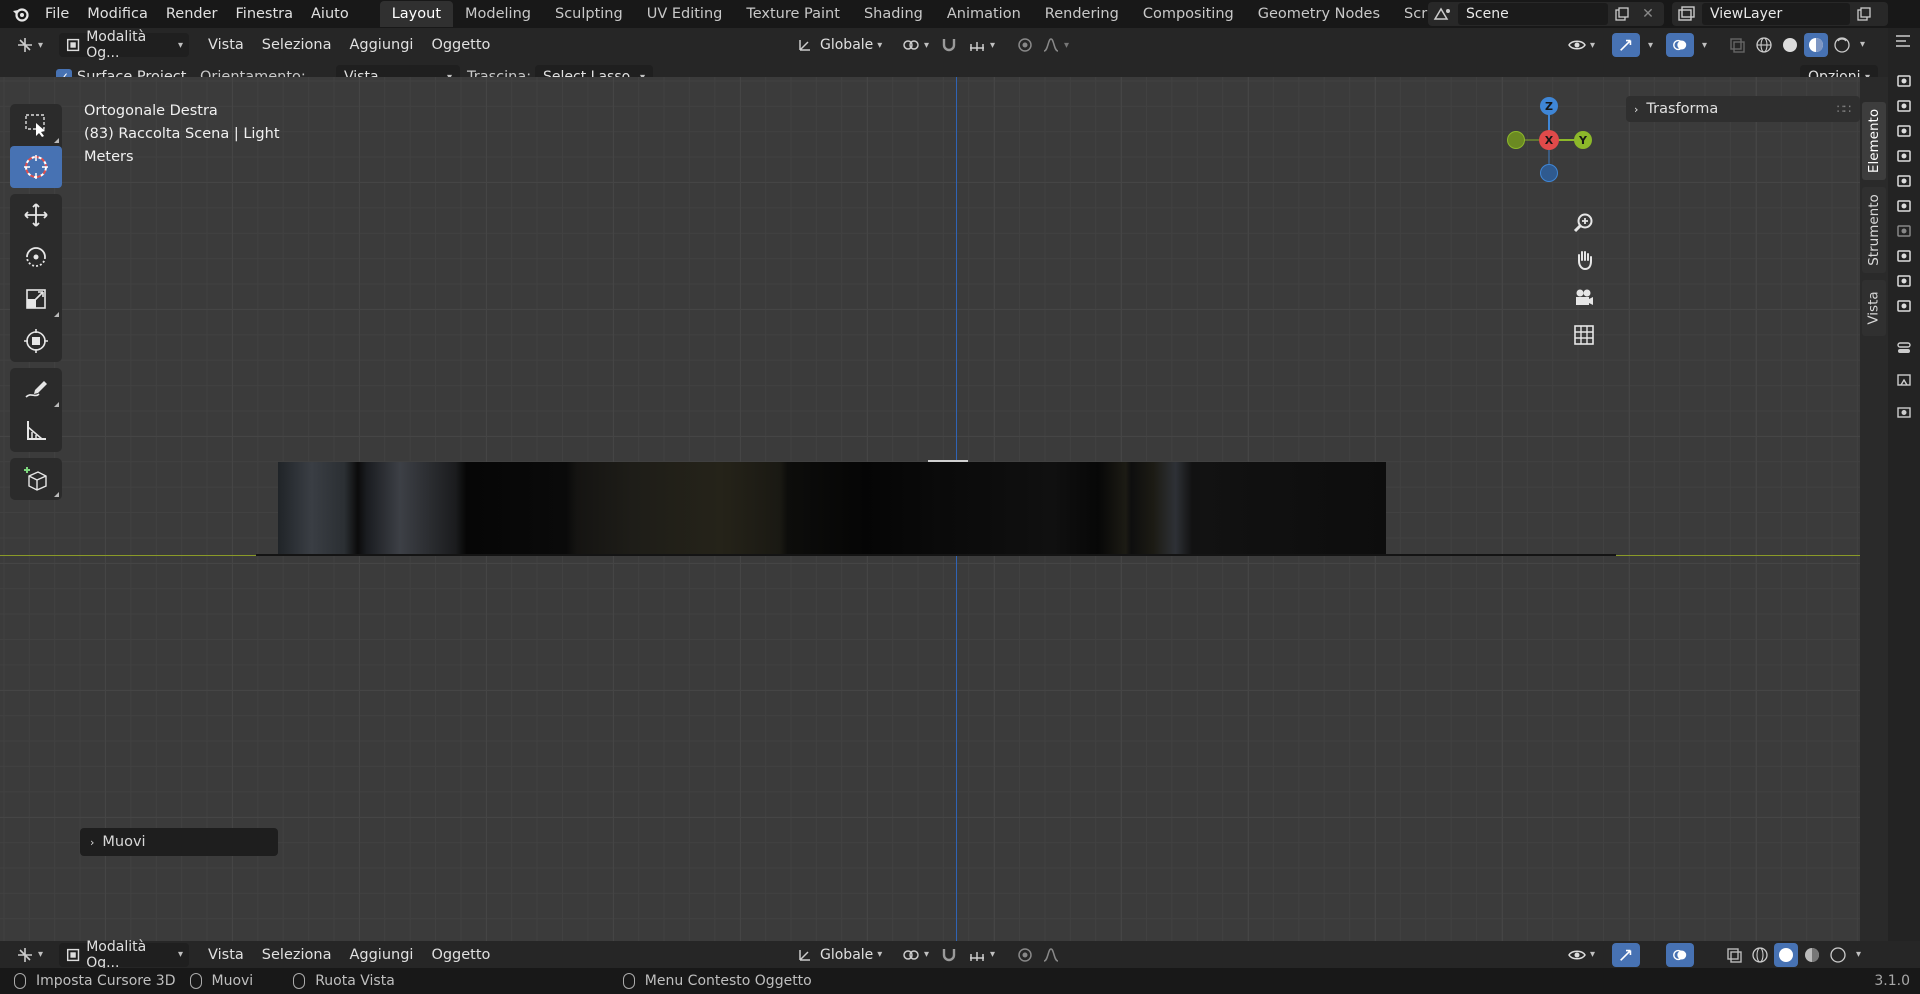 Image resolution: width=1920 pixels, height=994 pixels. What do you see at coordinates (1583, 140) in the screenshot?
I see `gizmo-y-axis: Y` at bounding box center [1583, 140].